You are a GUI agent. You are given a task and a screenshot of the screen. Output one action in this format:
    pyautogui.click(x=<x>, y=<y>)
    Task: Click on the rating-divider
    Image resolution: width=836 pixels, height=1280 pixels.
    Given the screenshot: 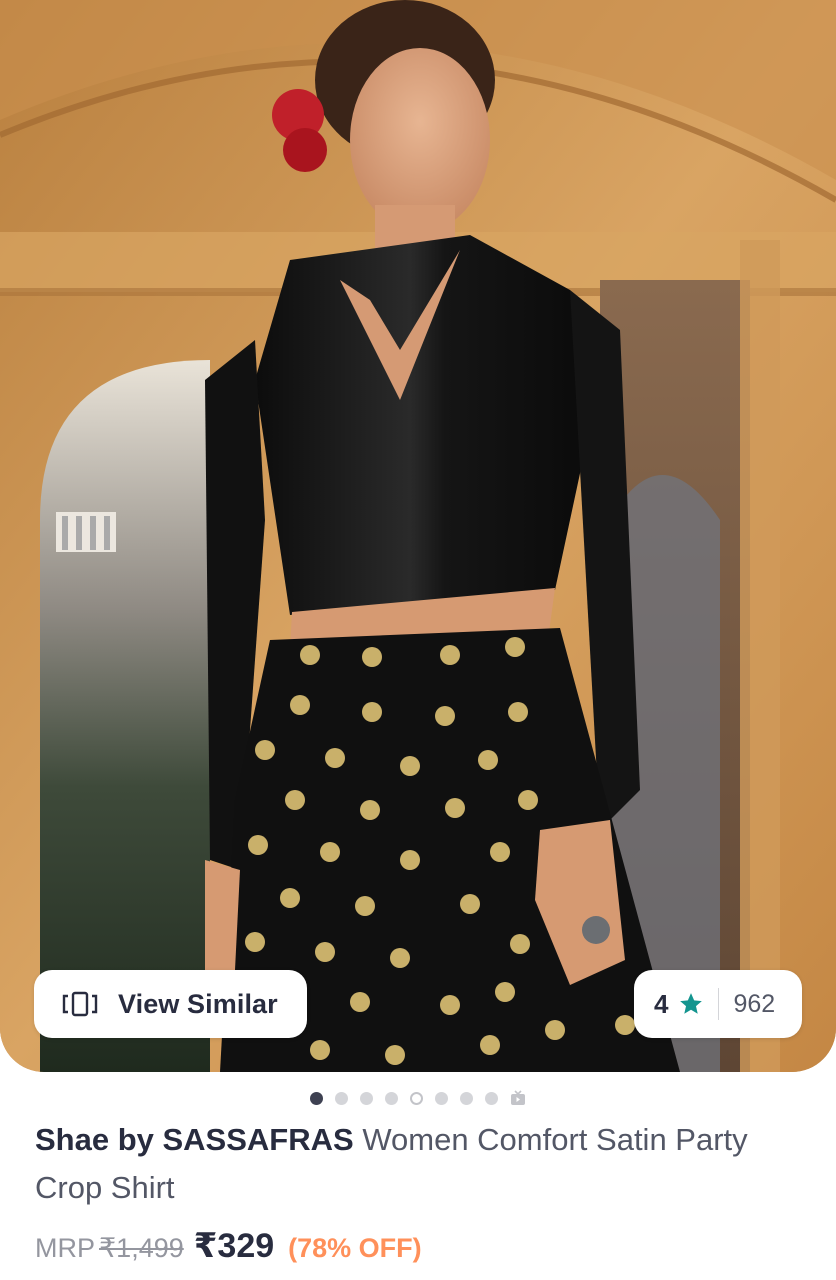 What is the action you would take?
    pyautogui.click(x=719, y=1004)
    